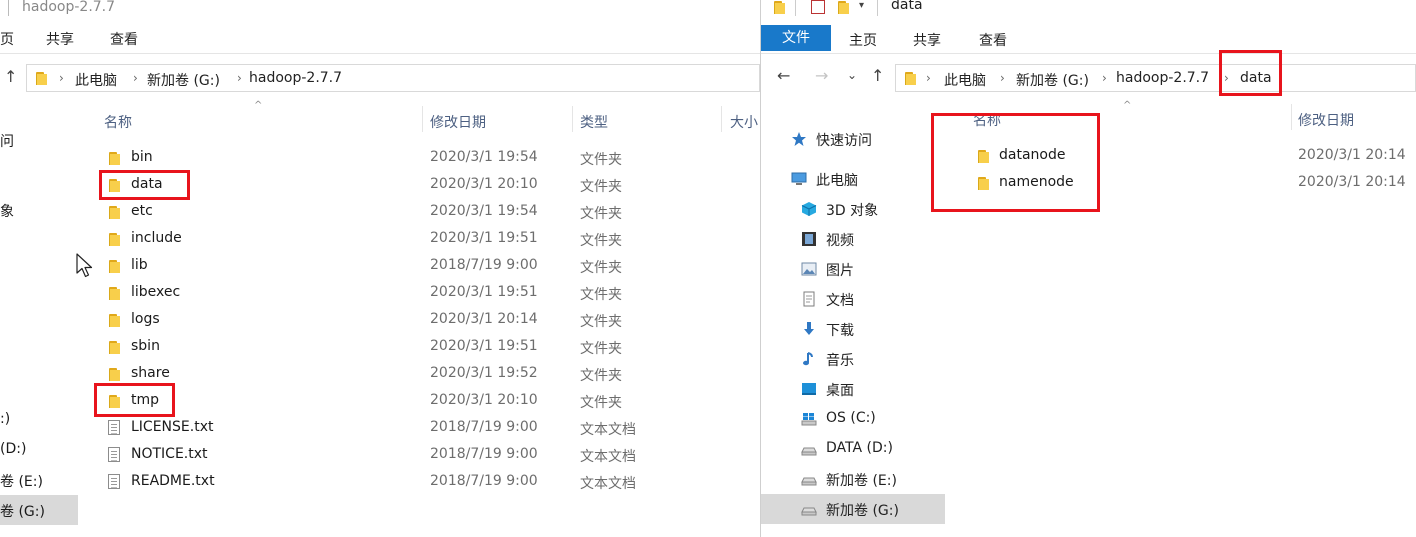 The width and height of the screenshot is (1416, 537). What do you see at coordinates (853, 209) in the screenshot?
I see `nav-item: 3D 对象` at bounding box center [853, 209].